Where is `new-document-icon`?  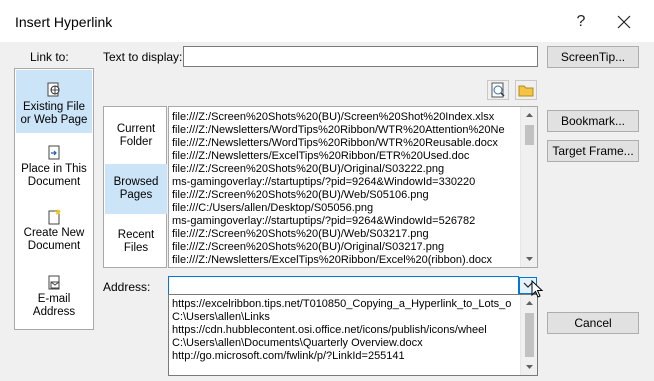
new-document-icon is located at coordinates (54, 217).